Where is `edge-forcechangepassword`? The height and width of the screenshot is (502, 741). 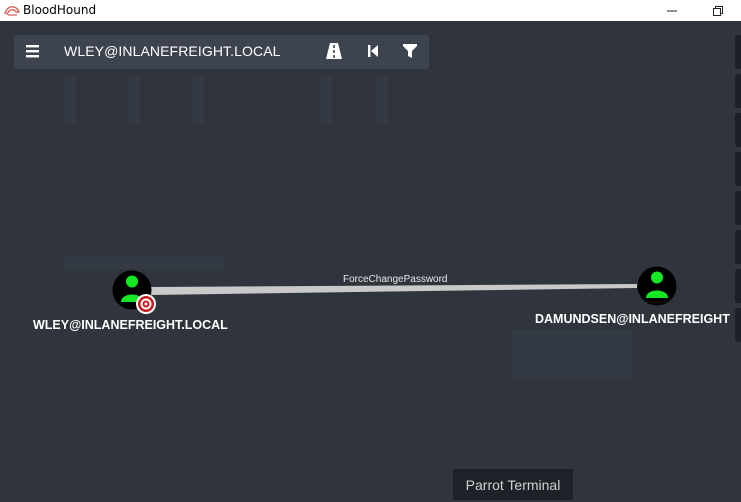 edge-forcechangepassword is located at coordinates (394, 289).